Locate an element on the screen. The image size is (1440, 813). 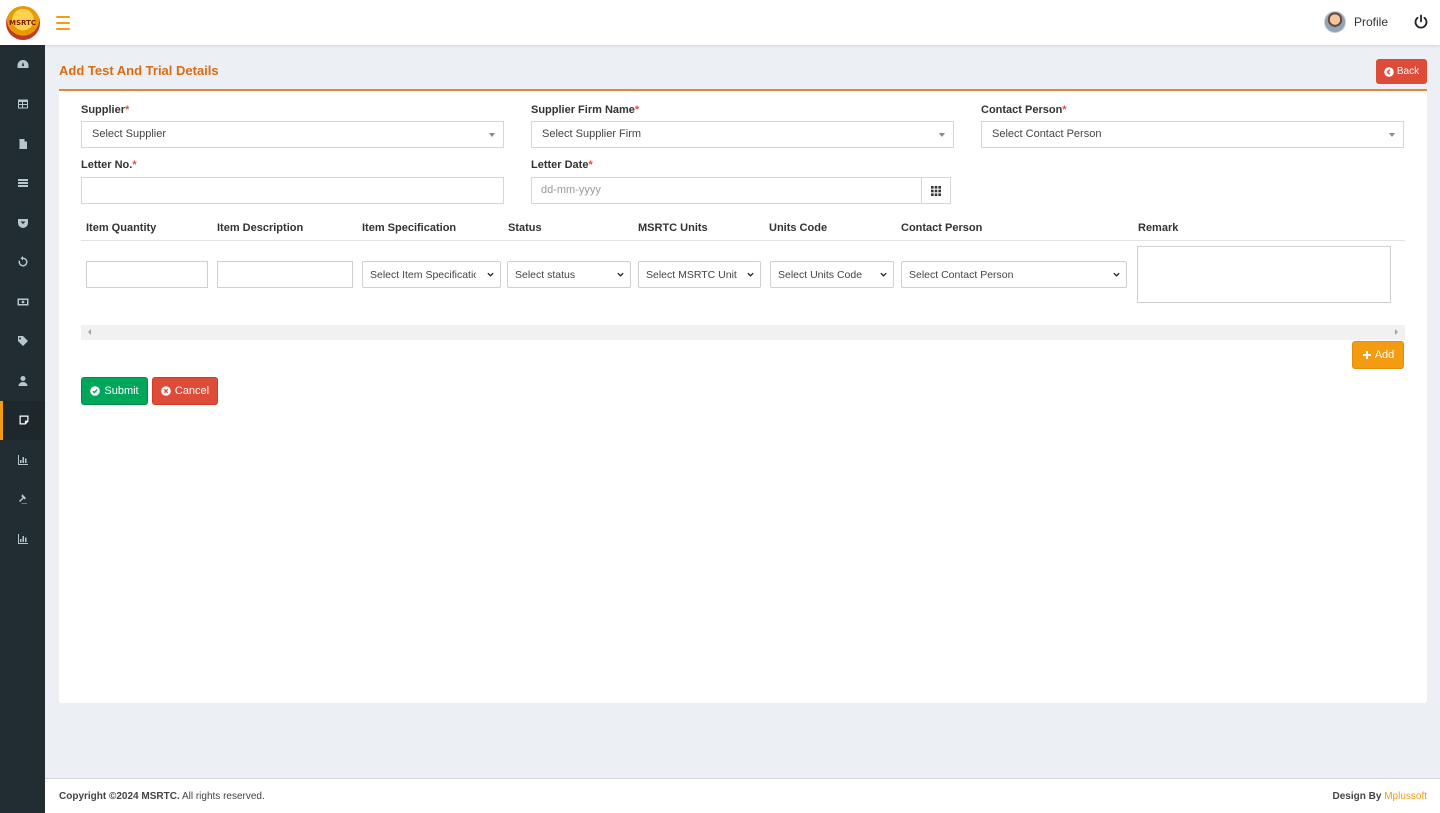
tags-icon is located at coordinates (22, 341).